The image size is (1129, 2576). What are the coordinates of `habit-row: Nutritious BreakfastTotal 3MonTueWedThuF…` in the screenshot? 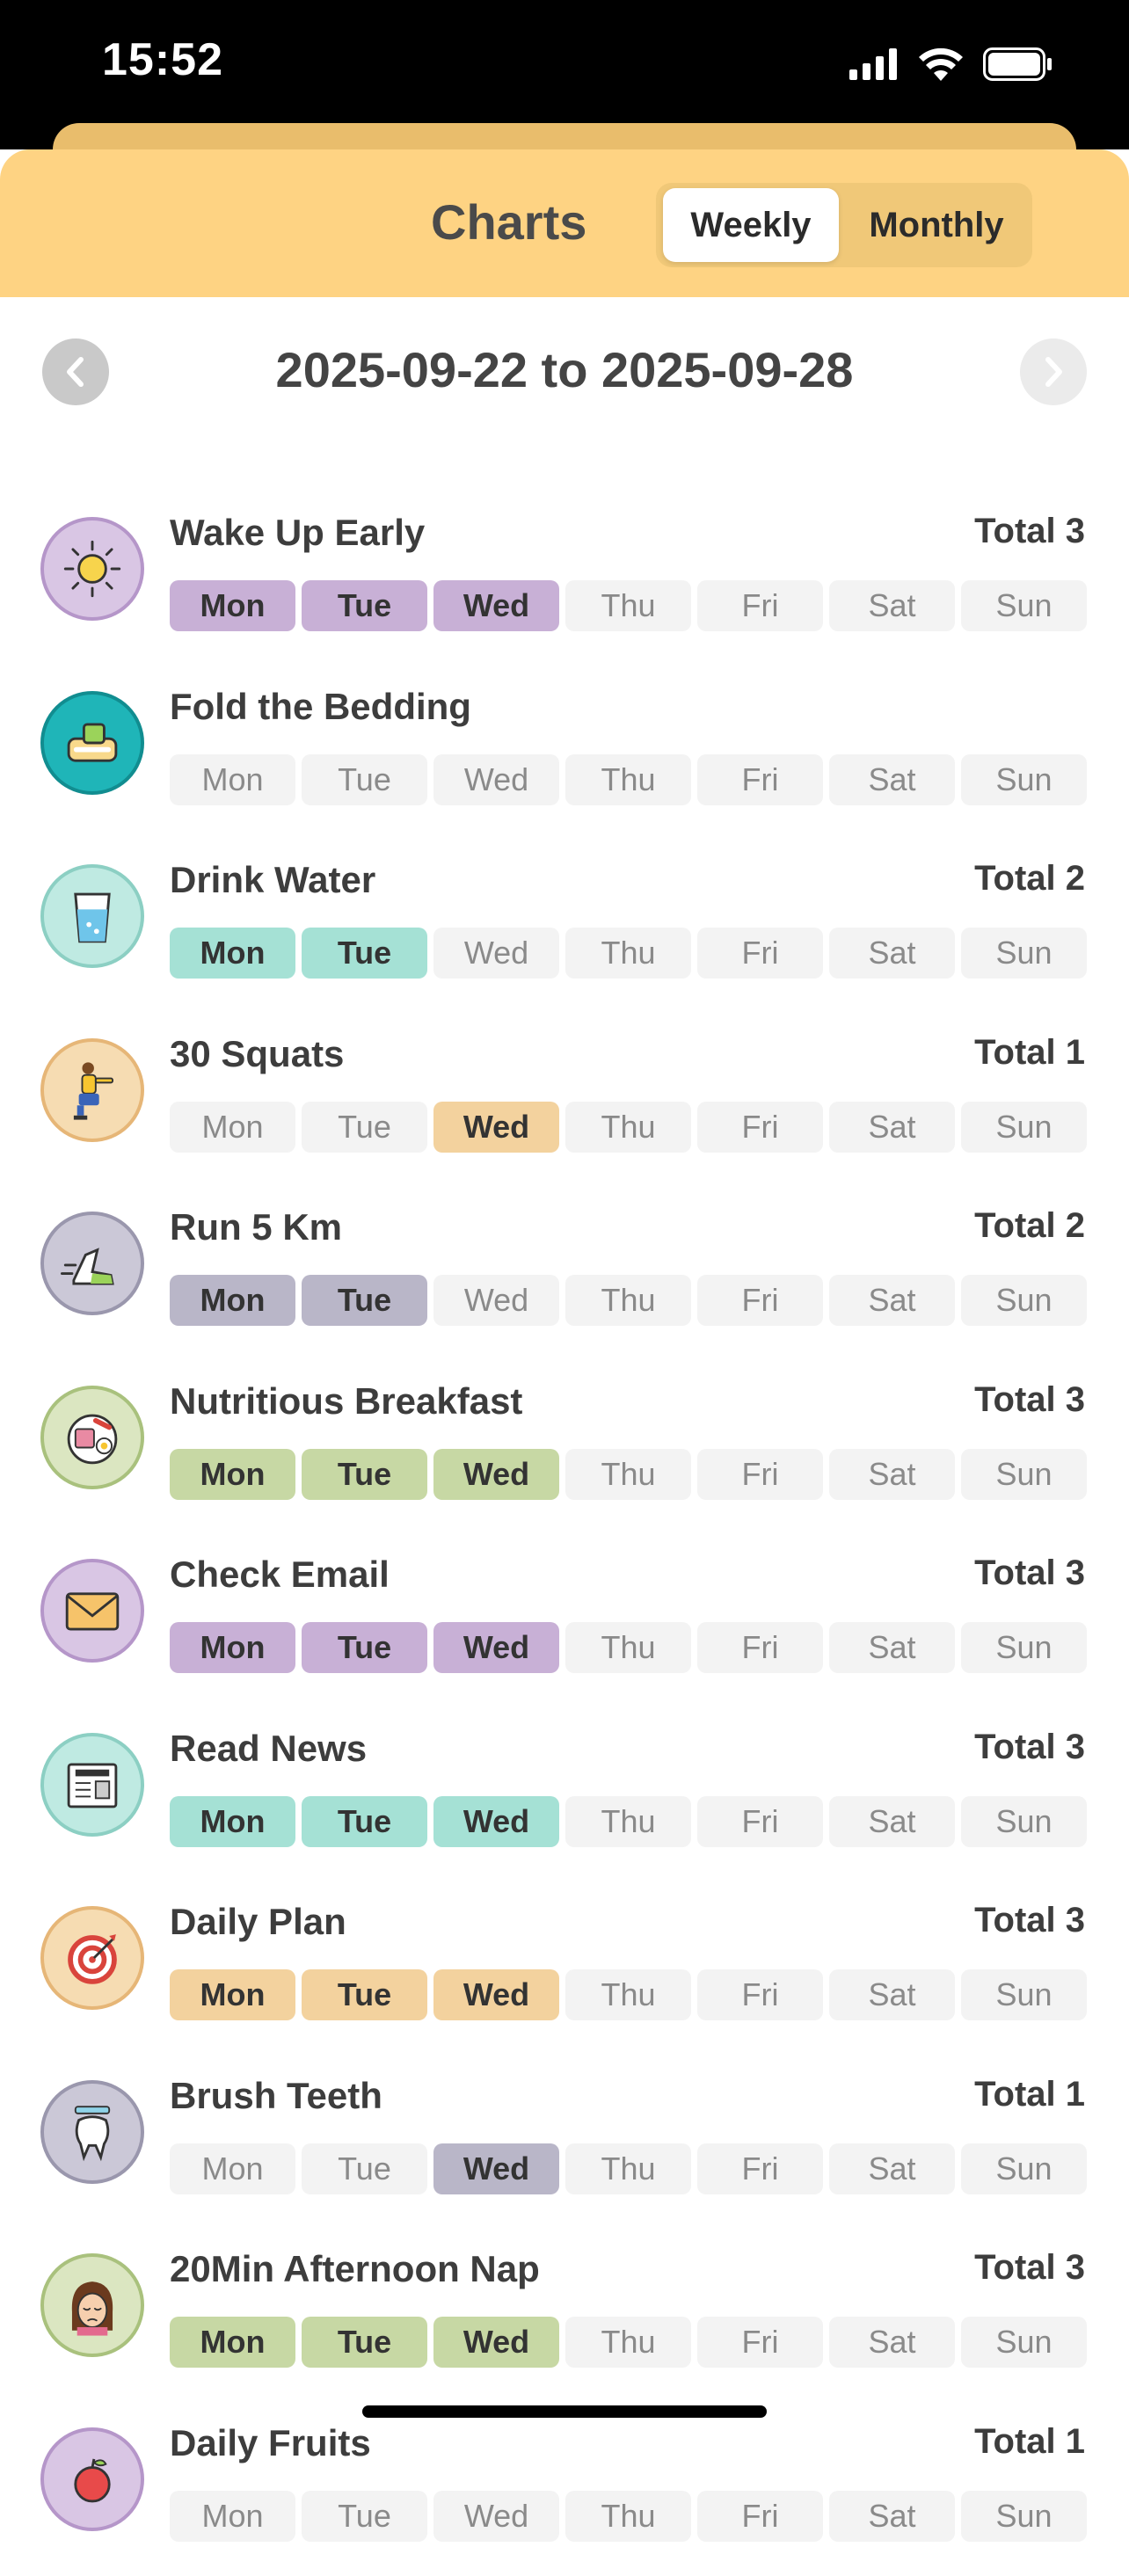 It's located at (564, 1448).